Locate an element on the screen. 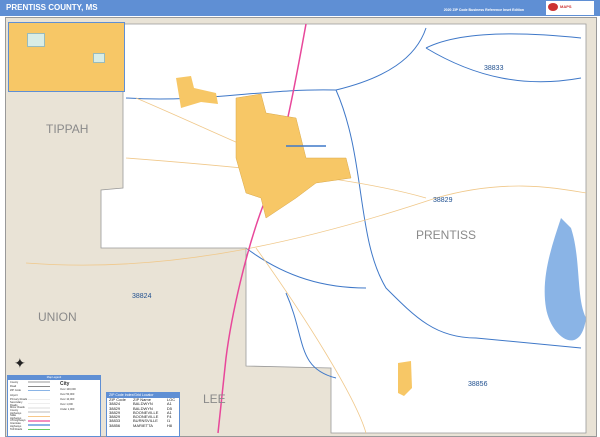 This screenshot has height=437, width=600. county-label-union: UNION is located at coordinates (57, 317).